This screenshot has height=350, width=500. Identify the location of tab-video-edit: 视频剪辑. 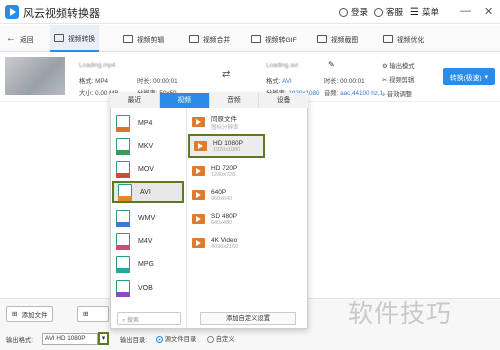
(143, 38).